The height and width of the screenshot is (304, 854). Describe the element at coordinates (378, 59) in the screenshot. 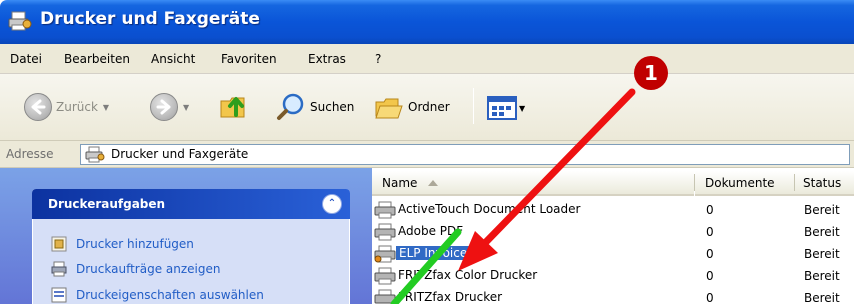

I see `menu-help: ?` at that location.